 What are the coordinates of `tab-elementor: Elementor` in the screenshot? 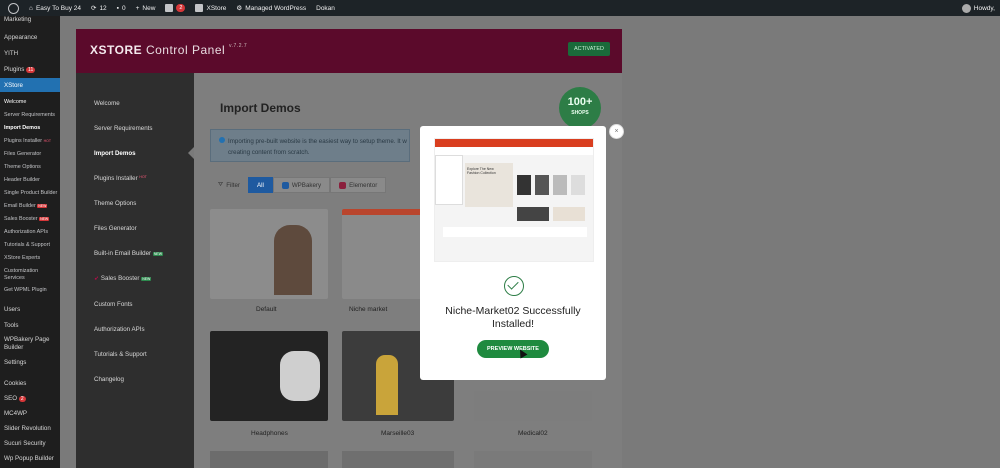 It's located at (358, 185).